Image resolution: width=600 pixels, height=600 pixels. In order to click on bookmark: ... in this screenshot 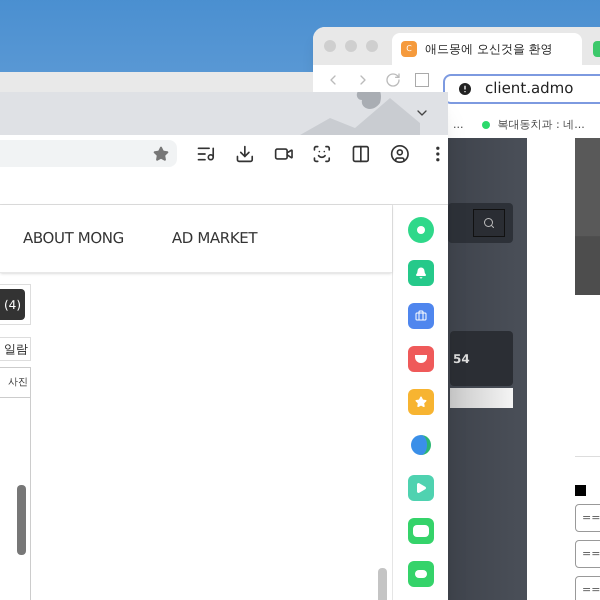, I will do `click(458, 125)`.